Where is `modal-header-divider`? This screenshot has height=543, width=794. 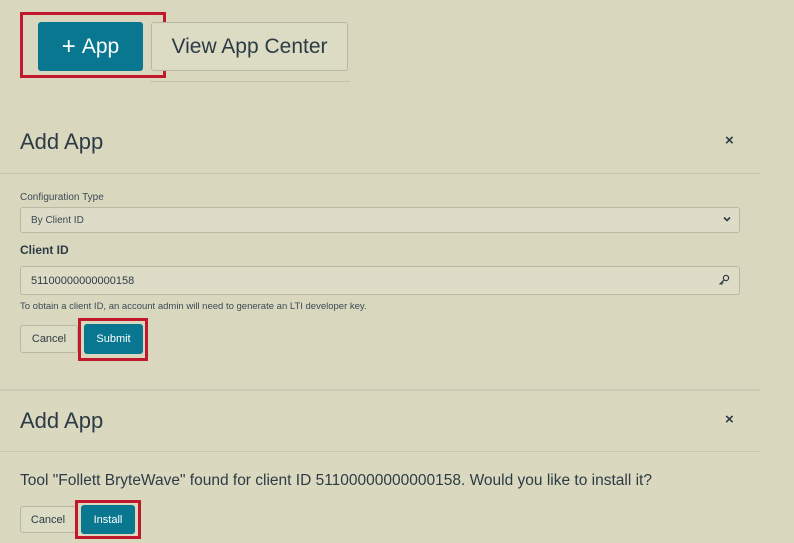
modal-header-divider is located at coordinates (380, 173).